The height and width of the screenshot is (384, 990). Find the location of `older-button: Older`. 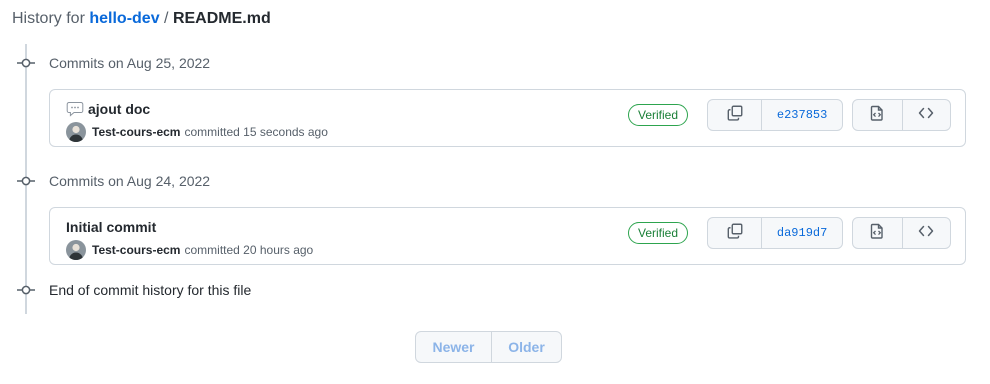

older-button: Older is located at coordinates (526, 347).